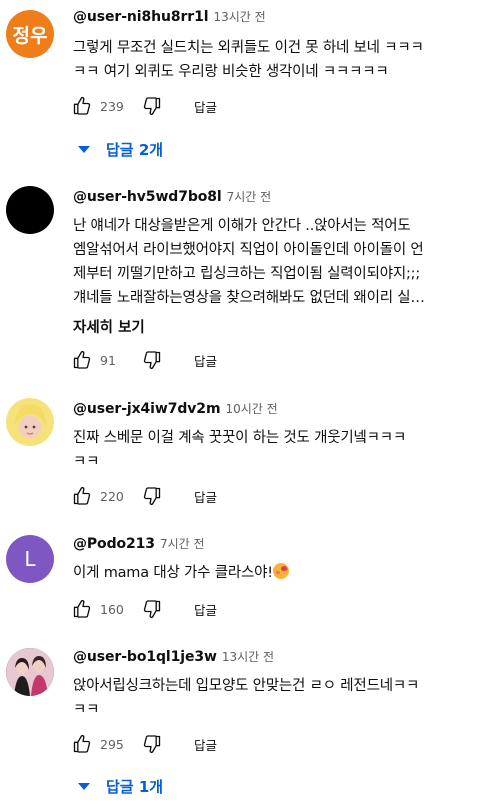  I want to click on replies-label: 답글 1개, so click(135, 787).